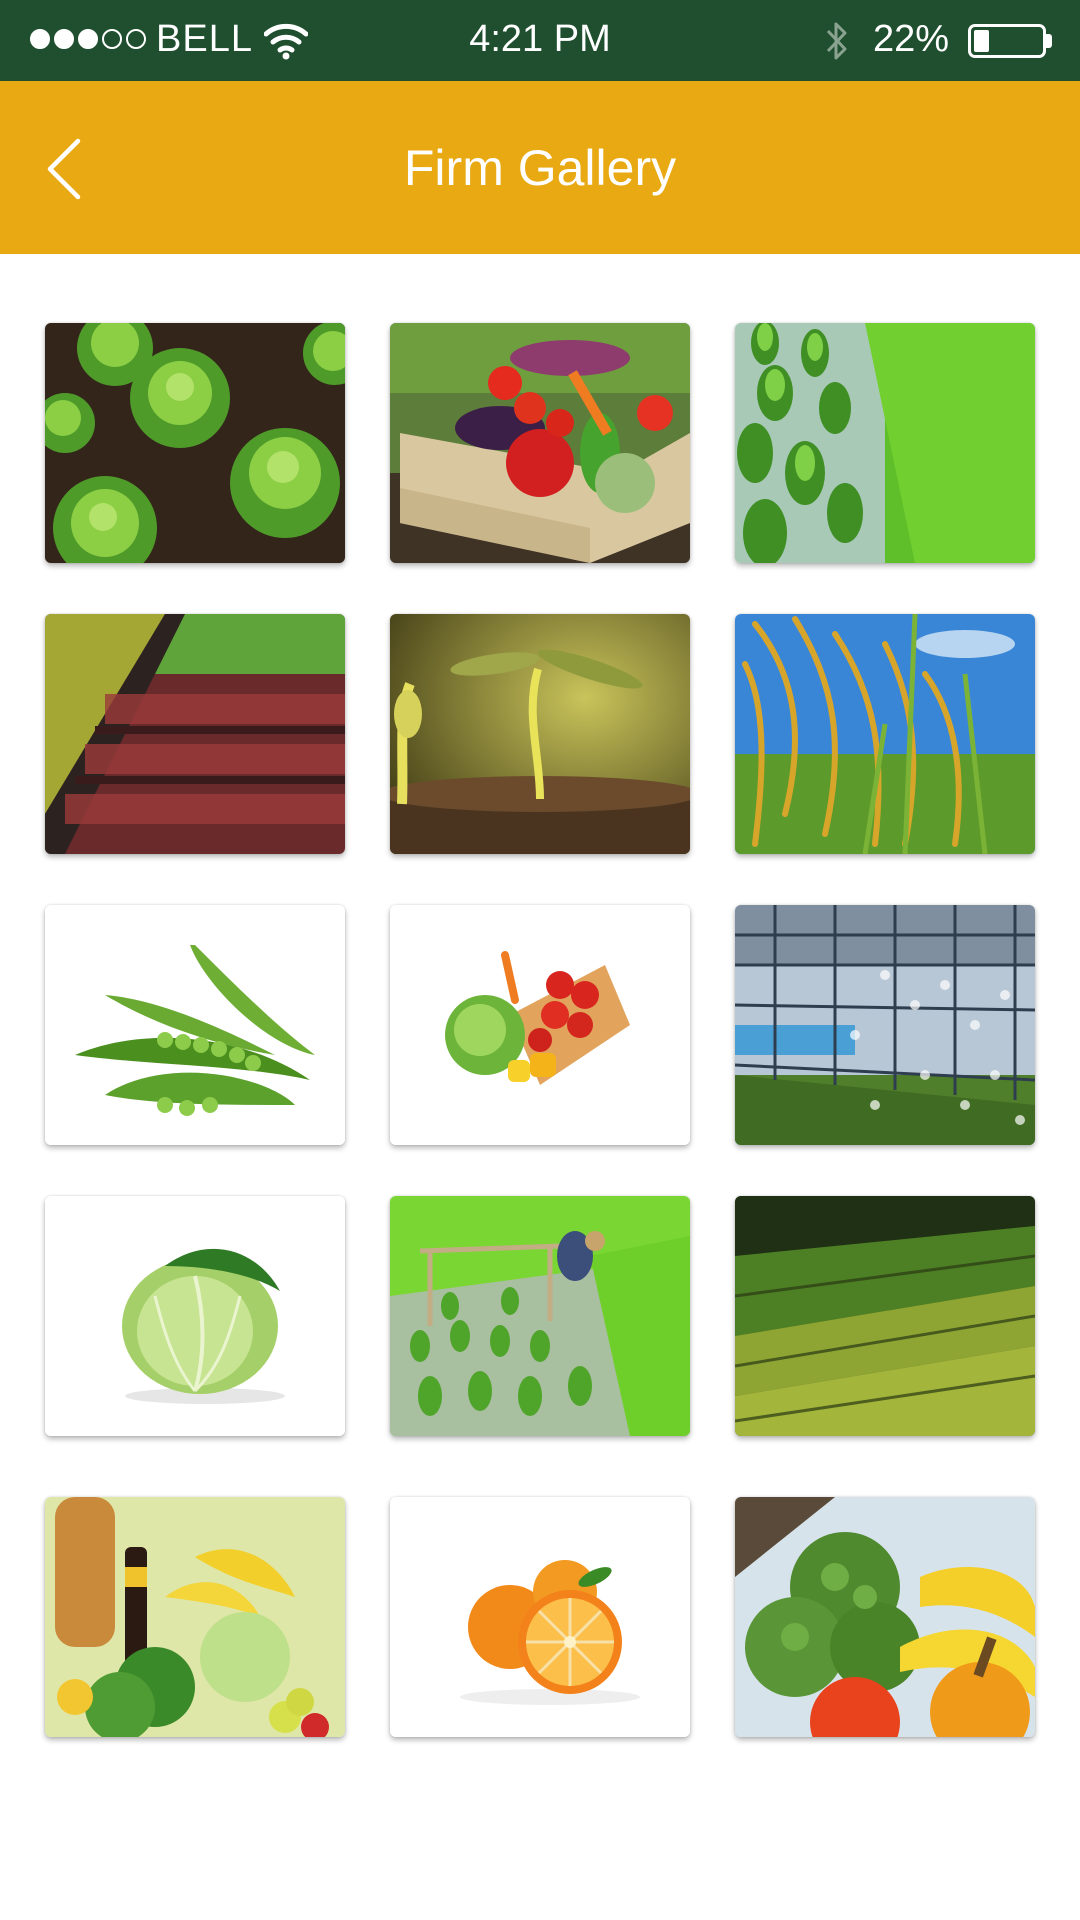 The height and width of the screenshot is (1920, 1080). I want to click on vegetable-crate-photo, so click(540, 443).